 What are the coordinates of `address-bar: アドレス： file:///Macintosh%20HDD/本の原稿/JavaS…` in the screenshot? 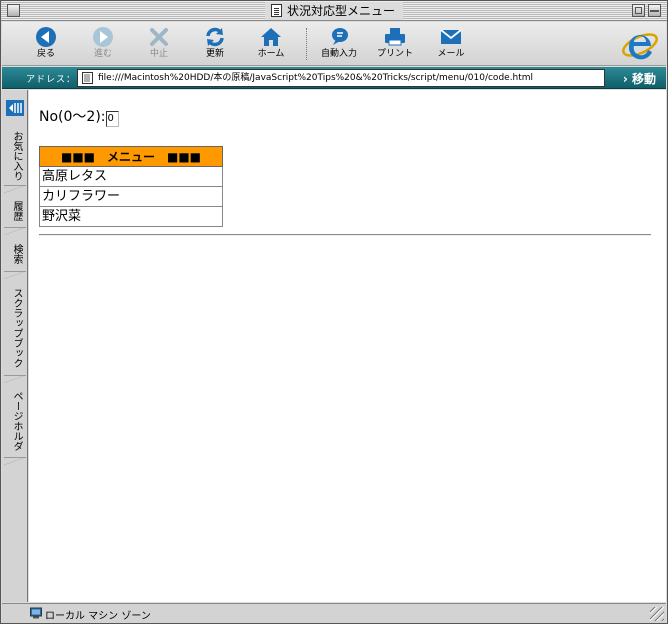 It's located at (334, 78).